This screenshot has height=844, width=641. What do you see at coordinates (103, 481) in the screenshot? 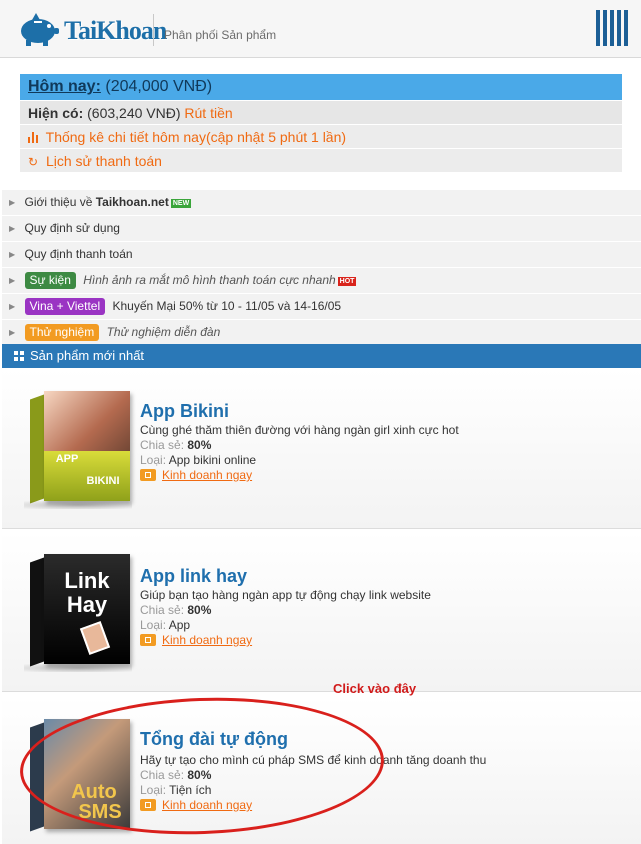
I see `box-text-2: BIKINI` at bounding box center [103, 481].